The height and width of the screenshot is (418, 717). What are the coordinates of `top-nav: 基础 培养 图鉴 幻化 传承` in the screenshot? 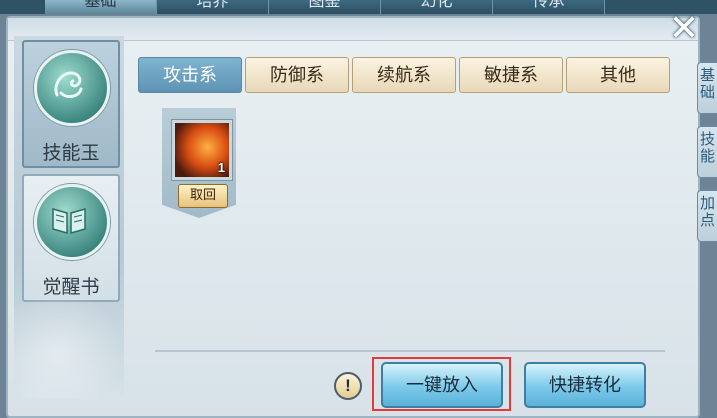 It's located at (358, 7).